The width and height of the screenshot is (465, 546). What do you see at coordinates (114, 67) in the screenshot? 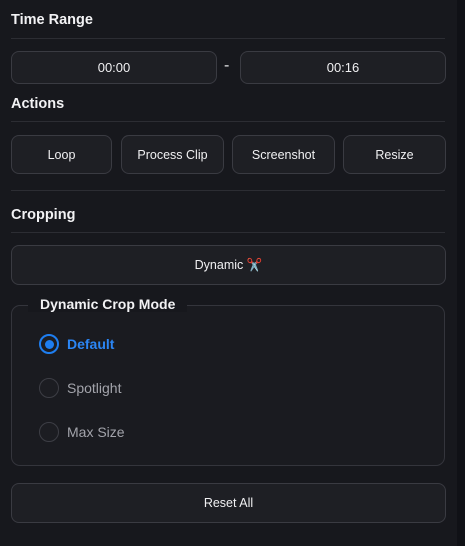
I see `start-time-input` at bounding box center [114, 67].